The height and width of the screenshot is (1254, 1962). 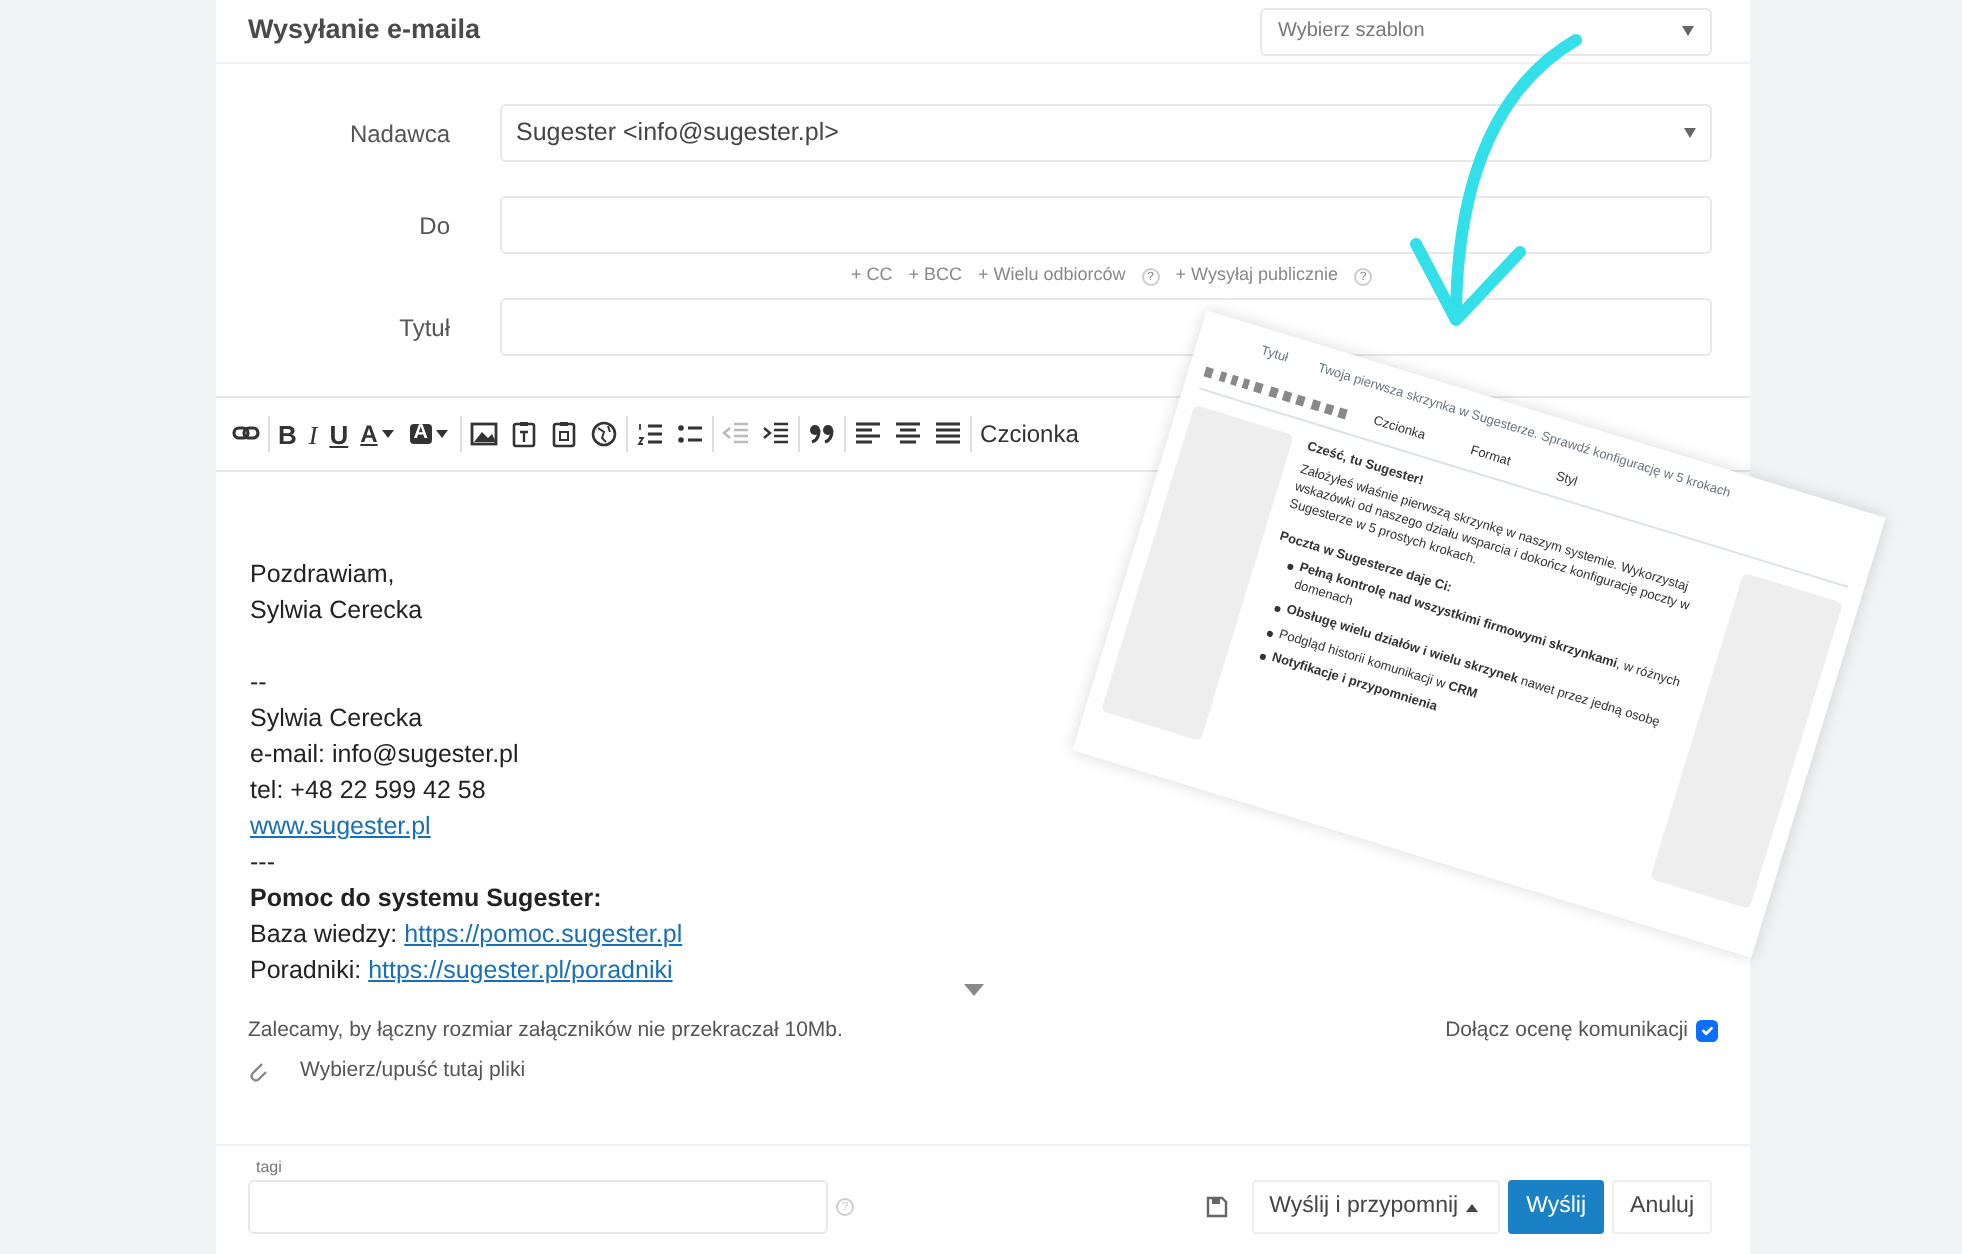 What do you see at coordinates (426, 899) in the screenshot?
I see `body-heading: Pomoc do systemu Sugester:` at bounding box center [426, 899].